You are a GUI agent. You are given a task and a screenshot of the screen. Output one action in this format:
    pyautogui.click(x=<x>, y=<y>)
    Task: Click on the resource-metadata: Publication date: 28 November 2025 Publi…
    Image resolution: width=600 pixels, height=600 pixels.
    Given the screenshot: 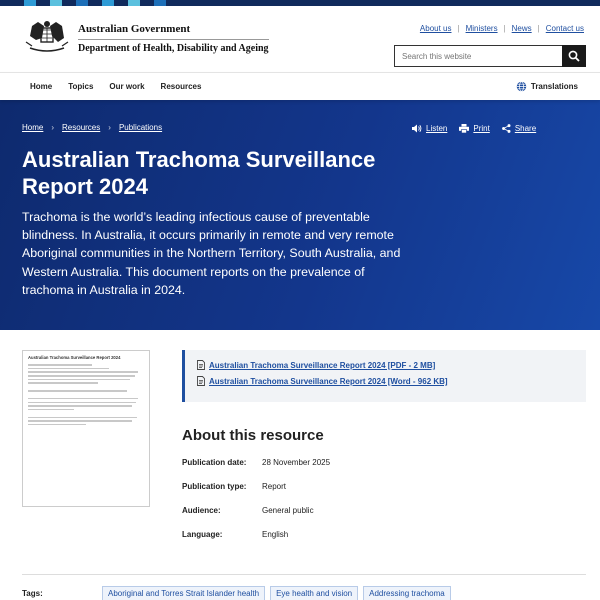 What is the action you would take?
    pyautogui.click(x=256, y=506)
    